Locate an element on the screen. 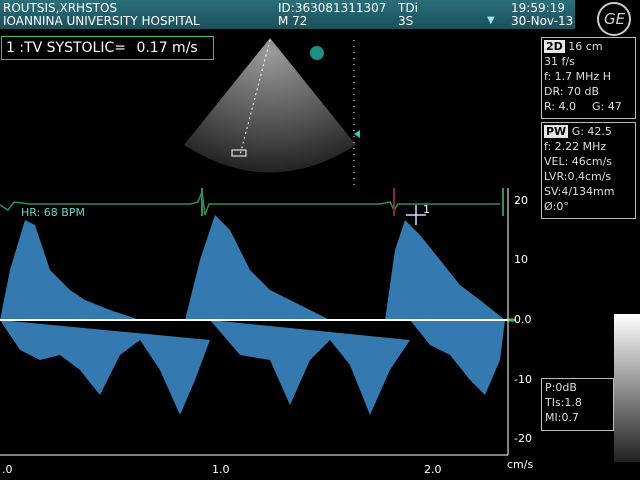 This screenshot has height=480, width=640. panel-power: P:0dB TIs:1.8 MI:0.7 is located at coordinates (577, 404).